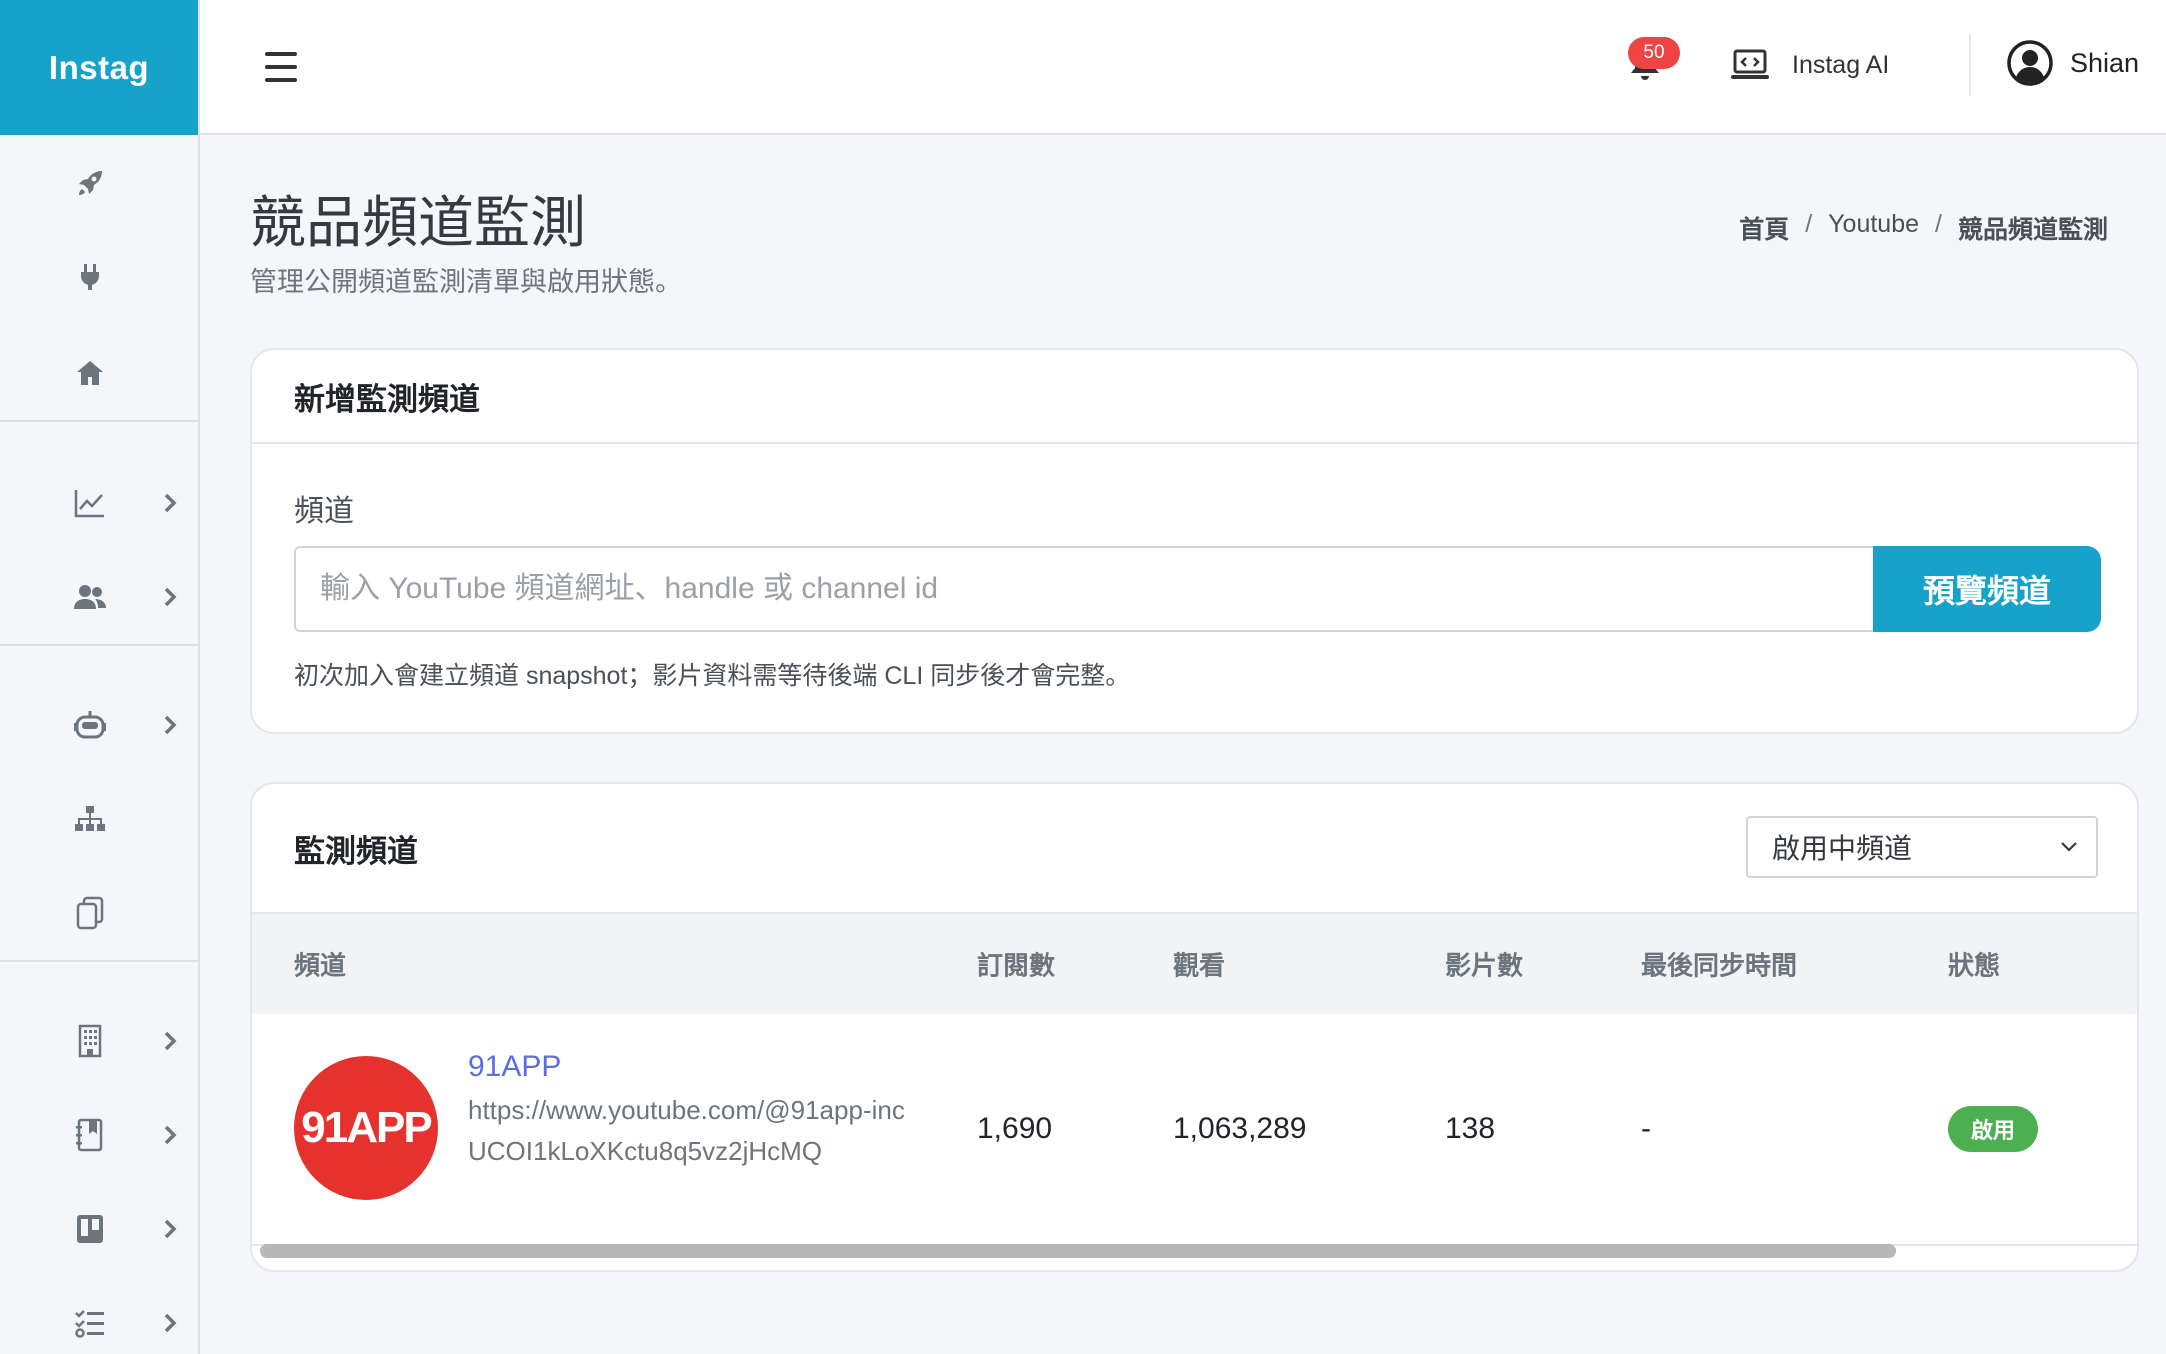 This screenshot has height=1354, width=2166. What do you see at coordinates (418, 222) in the screenshot?
I see `page-title: 競品頻道監測` at bounding box center [418, 222].